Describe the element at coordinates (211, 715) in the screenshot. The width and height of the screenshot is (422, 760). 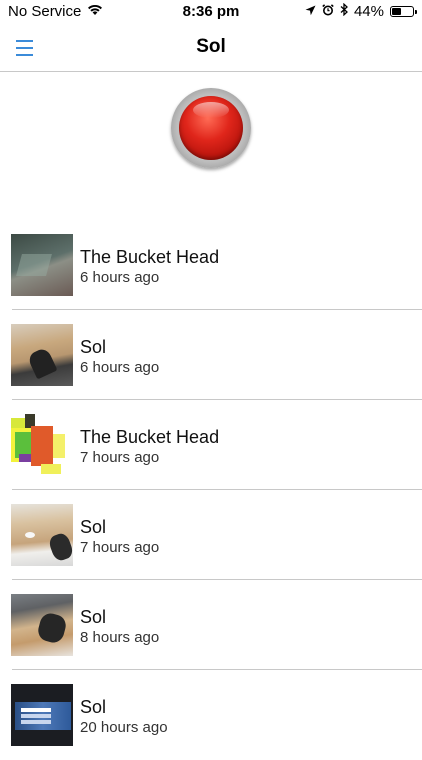
I see `list-item: Sol 20 hours ago` at that location.